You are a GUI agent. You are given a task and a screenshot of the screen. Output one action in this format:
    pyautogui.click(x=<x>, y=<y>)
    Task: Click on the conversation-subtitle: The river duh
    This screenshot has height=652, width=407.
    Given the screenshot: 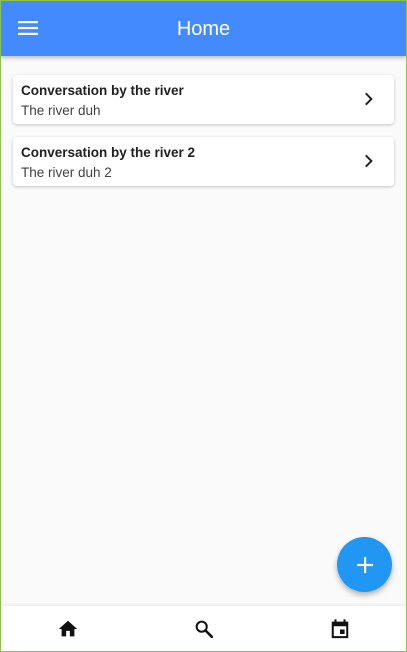 What is the action you would take?
    pyautogui.click(x=61, y=110)
    